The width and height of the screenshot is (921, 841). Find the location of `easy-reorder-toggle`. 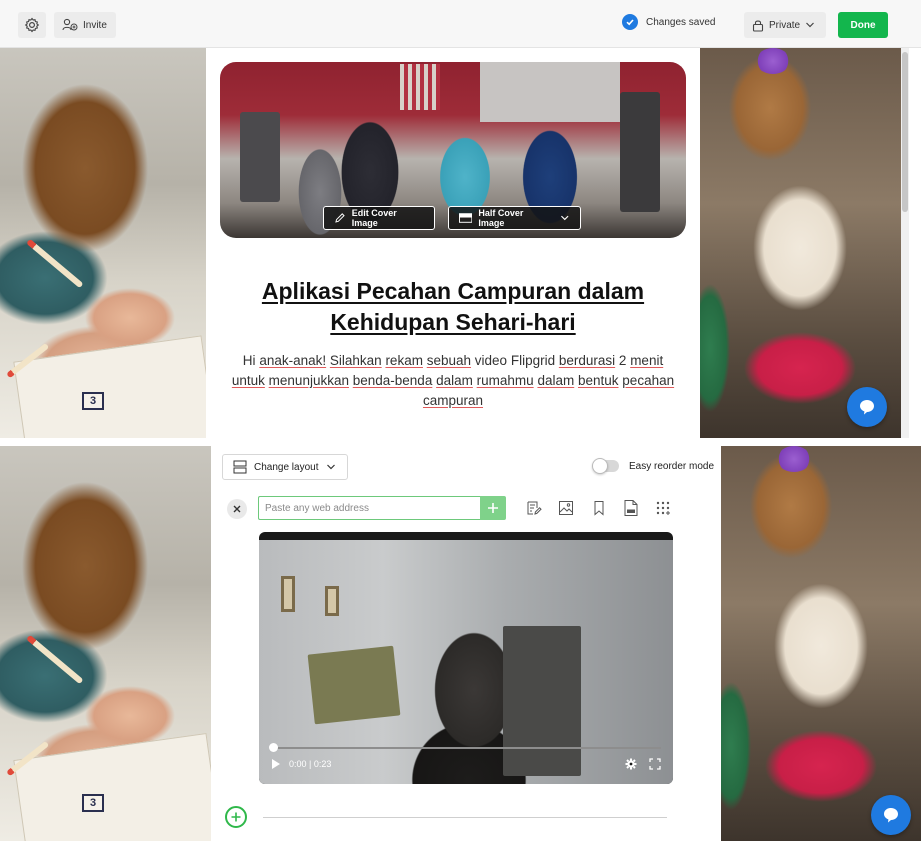

easy-reorder-toggle is located at coordinates (605, 466).